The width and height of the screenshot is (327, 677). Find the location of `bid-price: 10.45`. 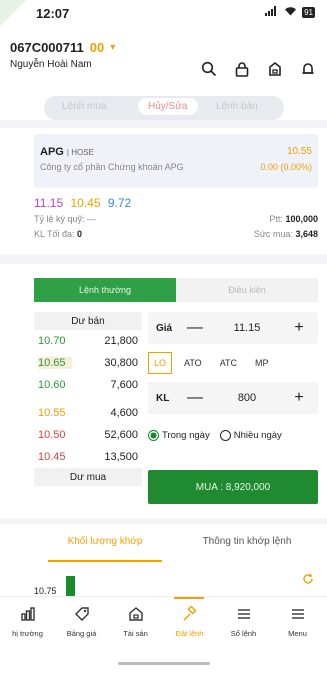

bid-price: 10.45 is located at coordinates (52, 457).